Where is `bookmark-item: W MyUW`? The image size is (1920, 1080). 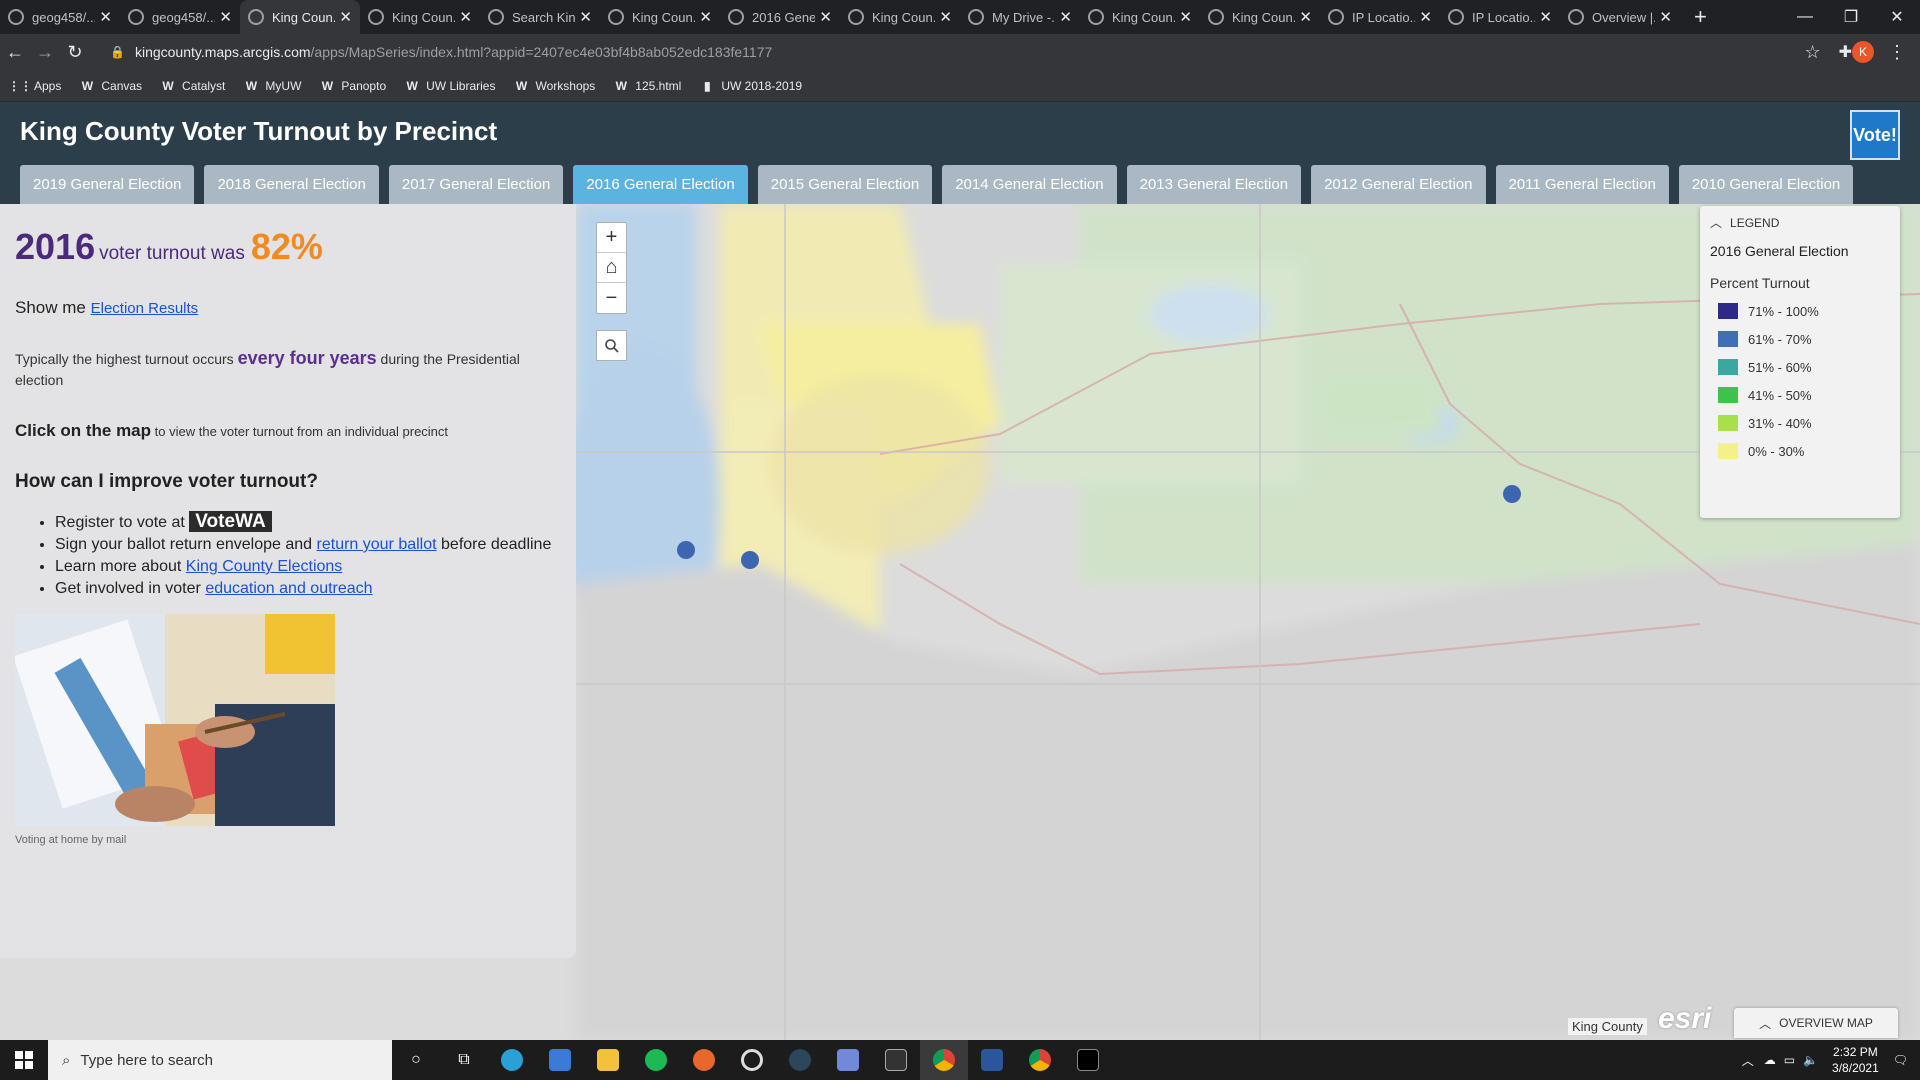 bookmark-item: W MyUW is located at coordinates (272, 86).